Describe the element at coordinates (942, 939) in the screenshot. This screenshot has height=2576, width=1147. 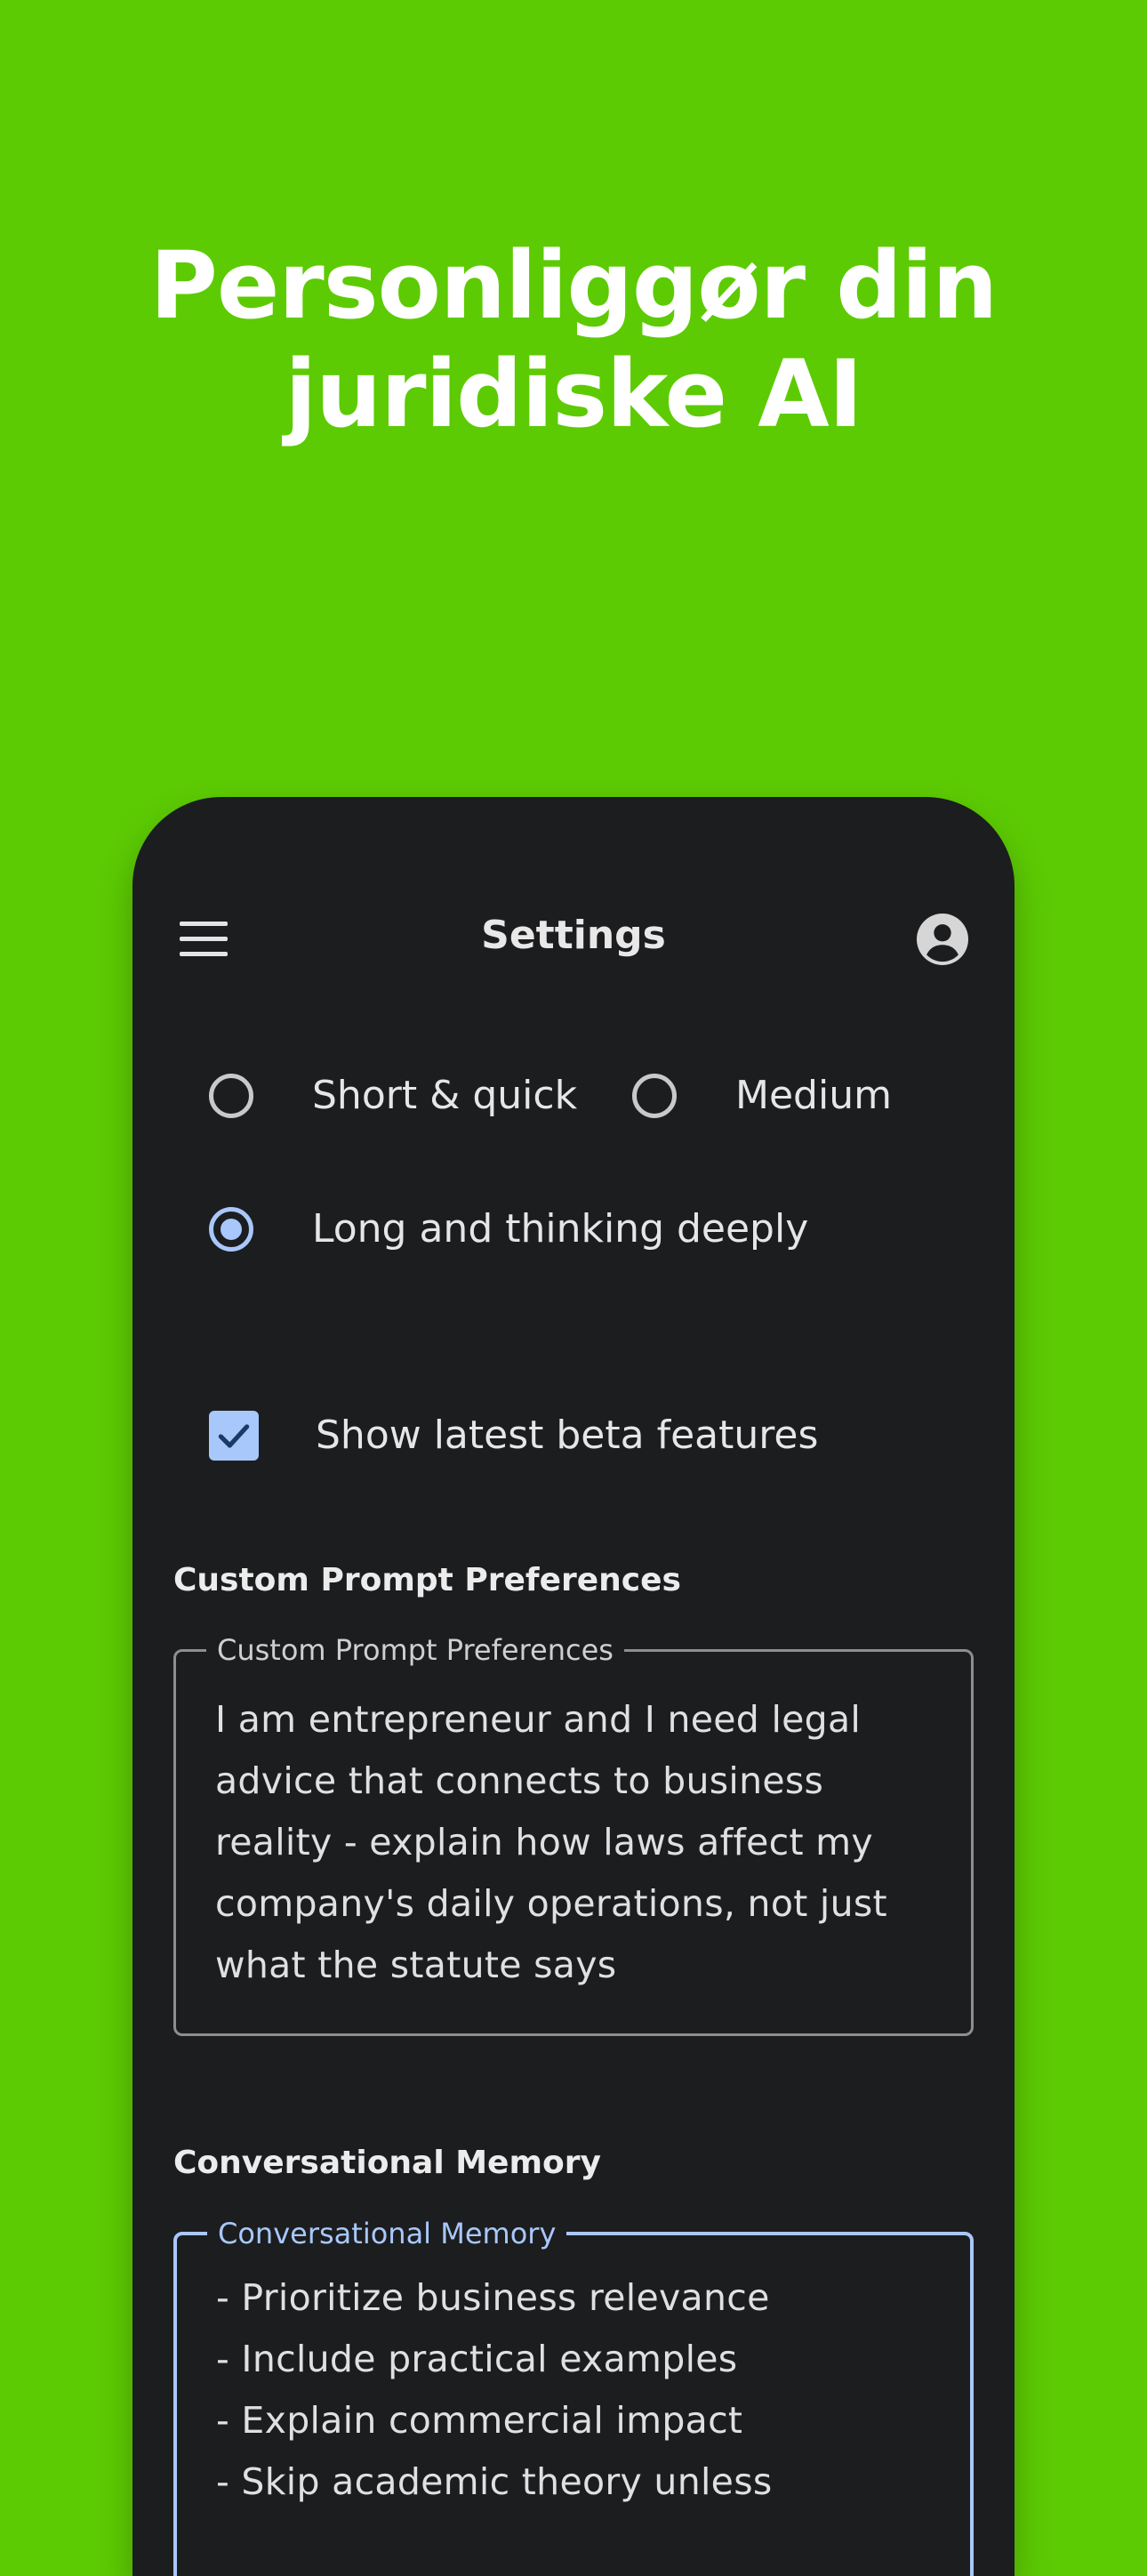
I see `account-circle-icon` at that location.